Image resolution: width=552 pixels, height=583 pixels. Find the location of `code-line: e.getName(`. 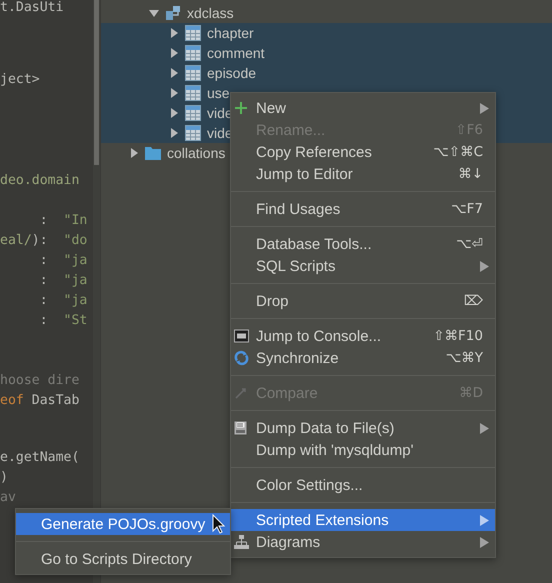

code-line: e.getName( is located at coordinates (40, 458).